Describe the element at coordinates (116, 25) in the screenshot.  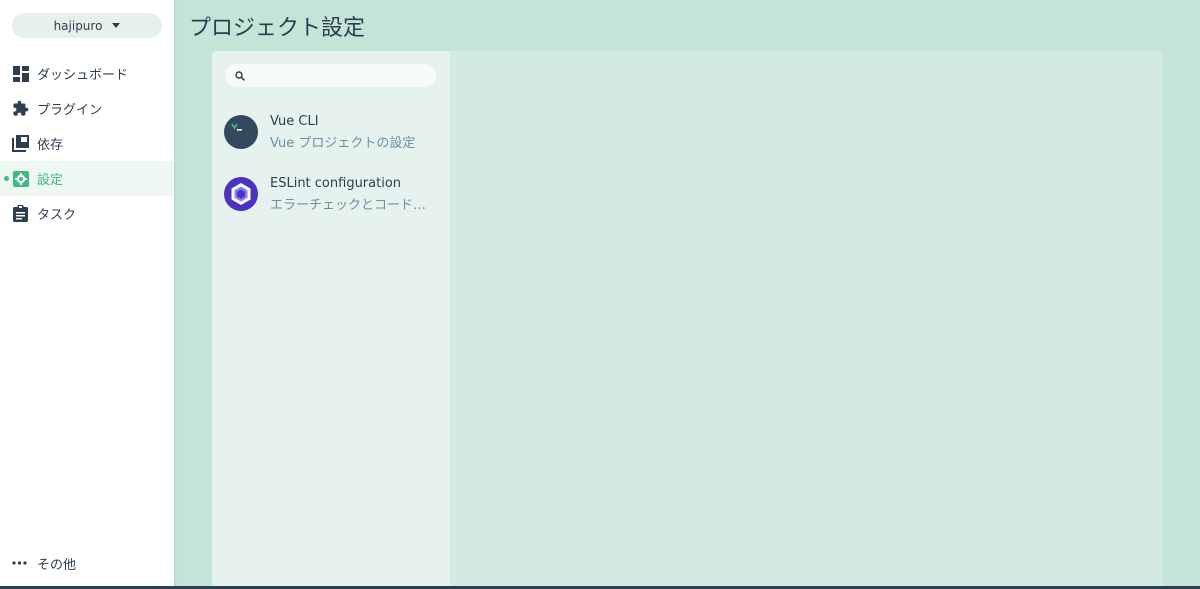
I see `caret-down-icon` at that location.